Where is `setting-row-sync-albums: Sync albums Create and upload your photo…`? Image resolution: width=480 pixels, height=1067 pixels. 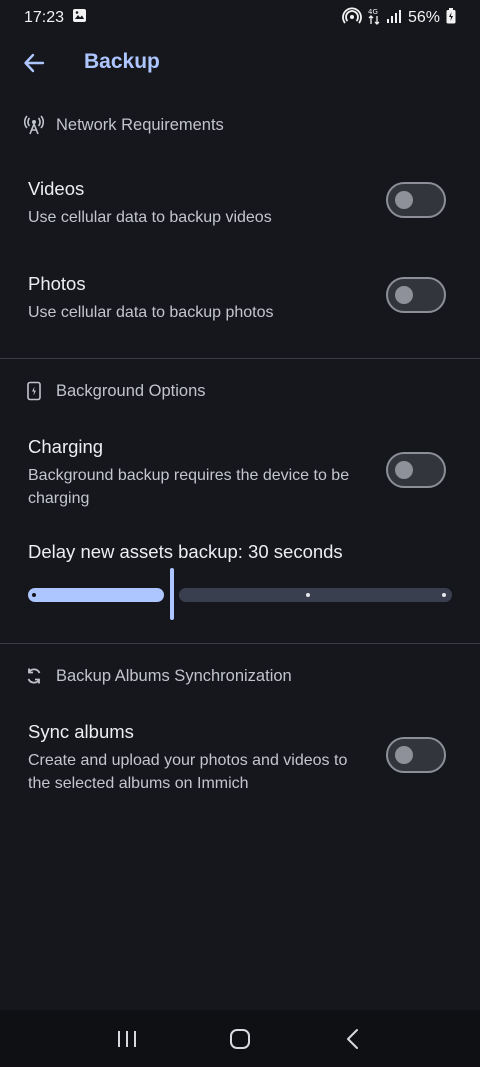 setting-row-sync-albums: Sync albums Create and upload your photo… is located at coordinates (240, 758).